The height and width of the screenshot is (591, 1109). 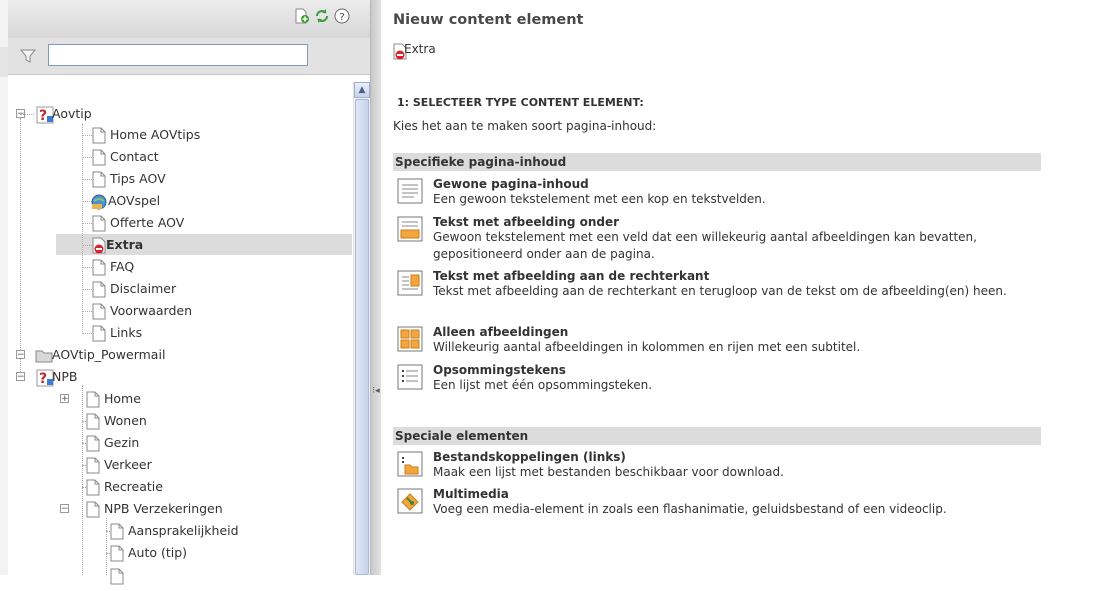 I want to click on tree-item-label: Disclaimer, so click(x=143, y=288).